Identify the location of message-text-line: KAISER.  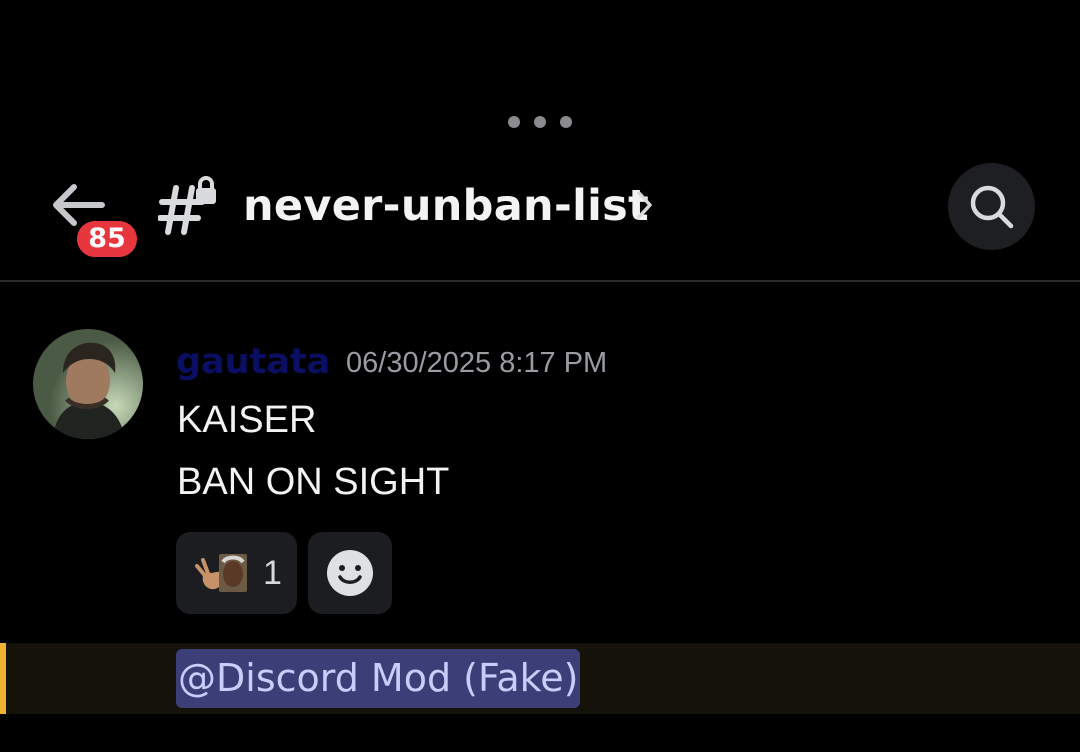
(247, 420).